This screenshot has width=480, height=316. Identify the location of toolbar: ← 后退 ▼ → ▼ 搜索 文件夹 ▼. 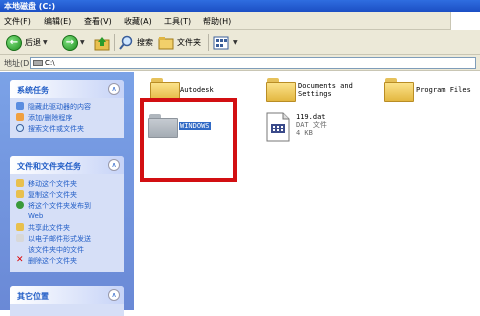
(240, 42).